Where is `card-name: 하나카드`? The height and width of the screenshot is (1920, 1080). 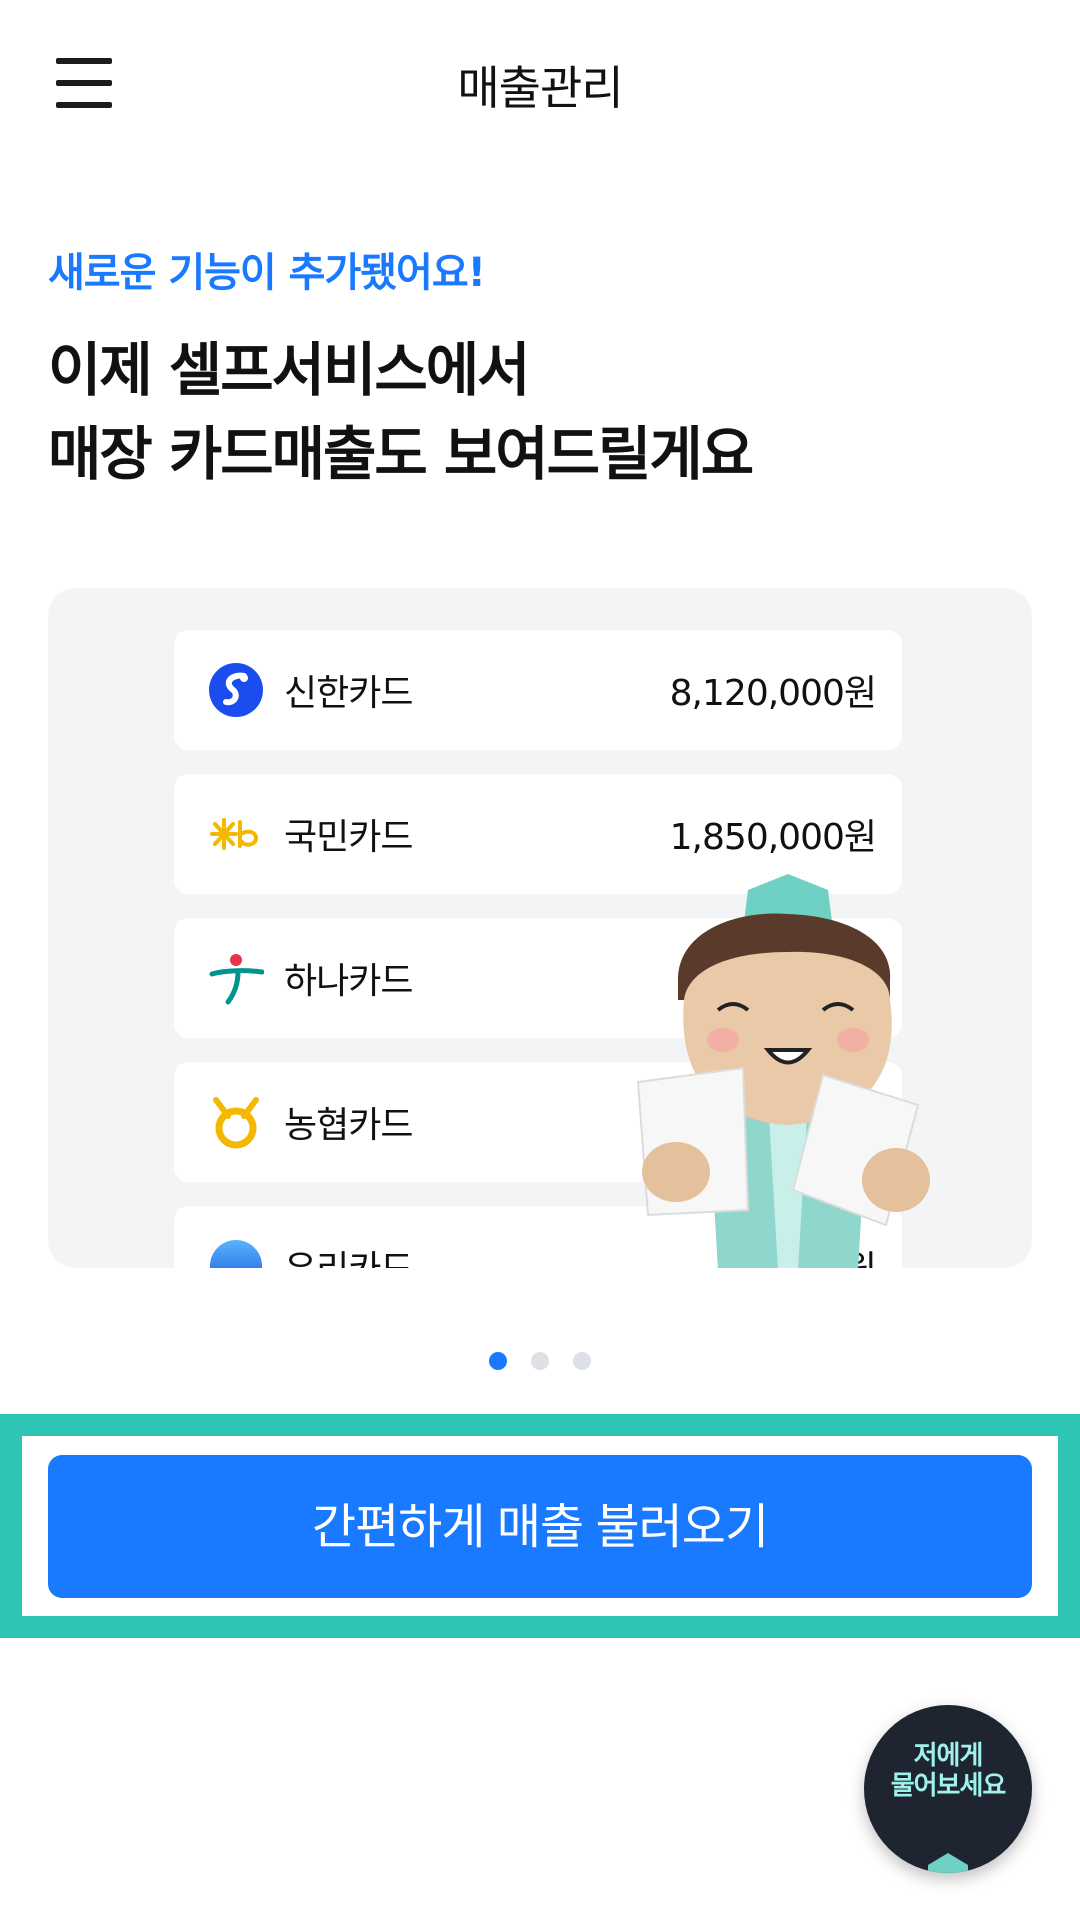 card-name: 하나카드 is located at coordinates (348, 981).